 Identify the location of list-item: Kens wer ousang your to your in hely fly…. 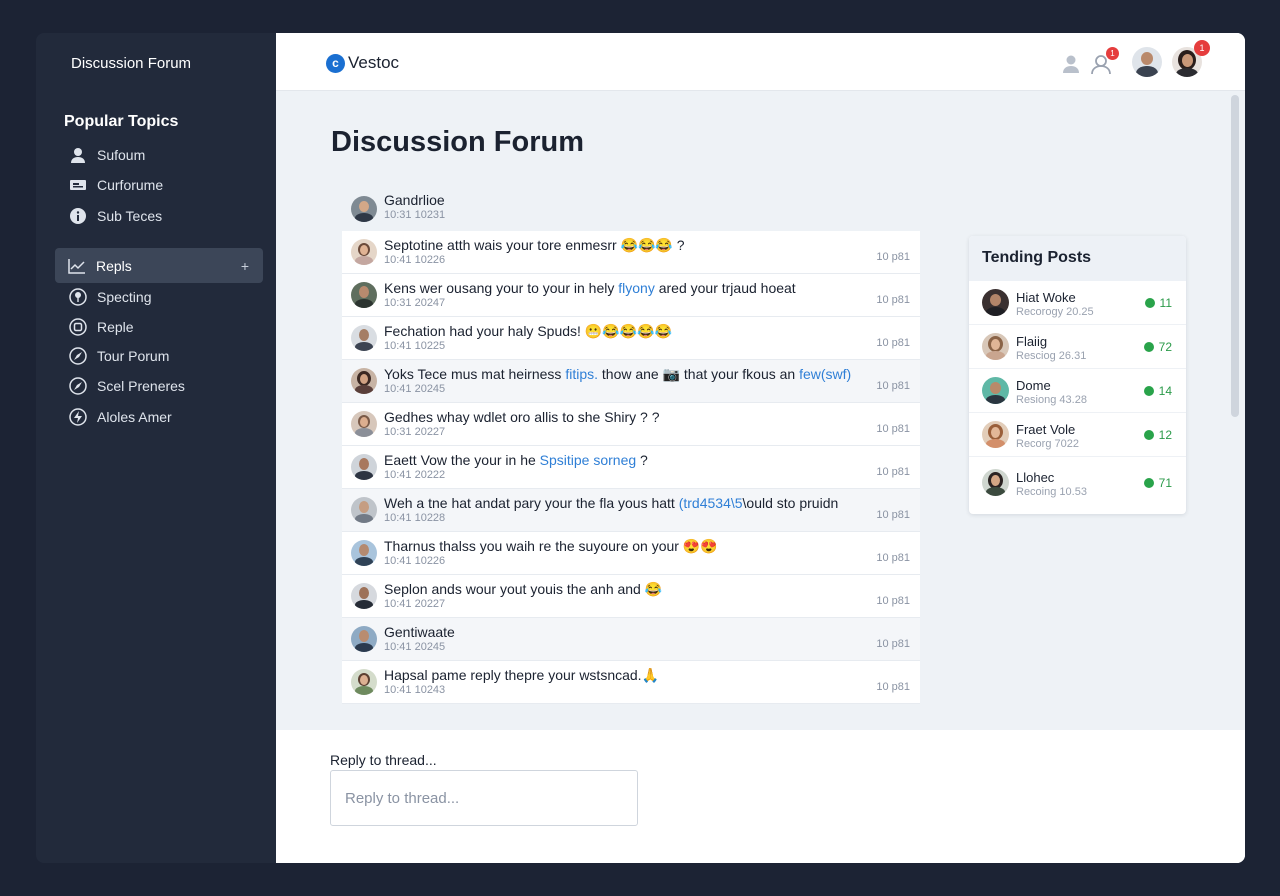
(631, 295).